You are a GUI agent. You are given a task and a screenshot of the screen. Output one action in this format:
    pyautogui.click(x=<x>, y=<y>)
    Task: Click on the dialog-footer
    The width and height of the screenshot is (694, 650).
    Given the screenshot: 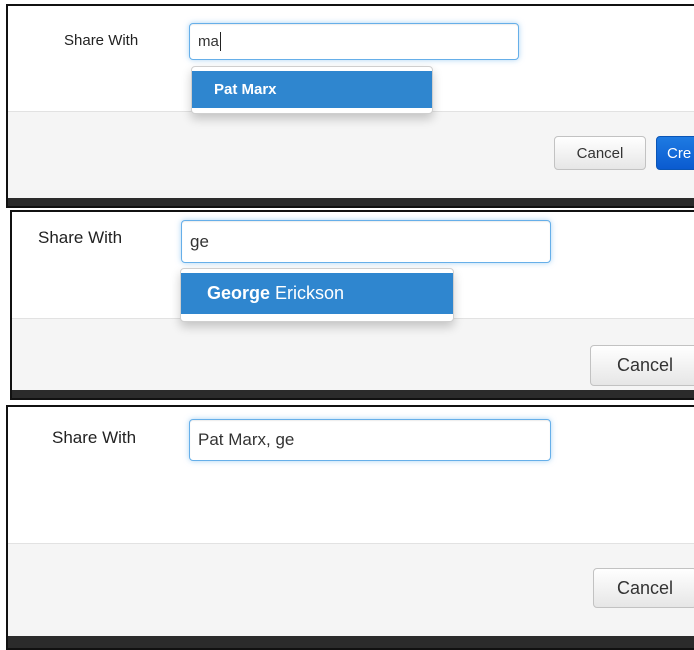 What is the action you would take?
    pyautogui.click(x=351, y=589)
    